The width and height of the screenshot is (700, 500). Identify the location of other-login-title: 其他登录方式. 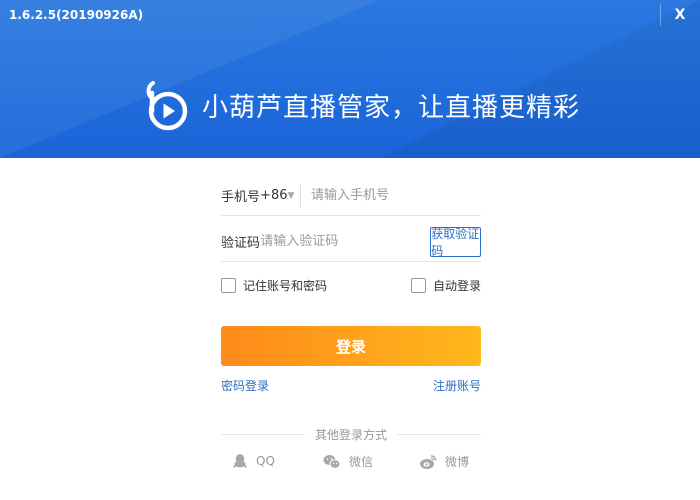
(351, 434).